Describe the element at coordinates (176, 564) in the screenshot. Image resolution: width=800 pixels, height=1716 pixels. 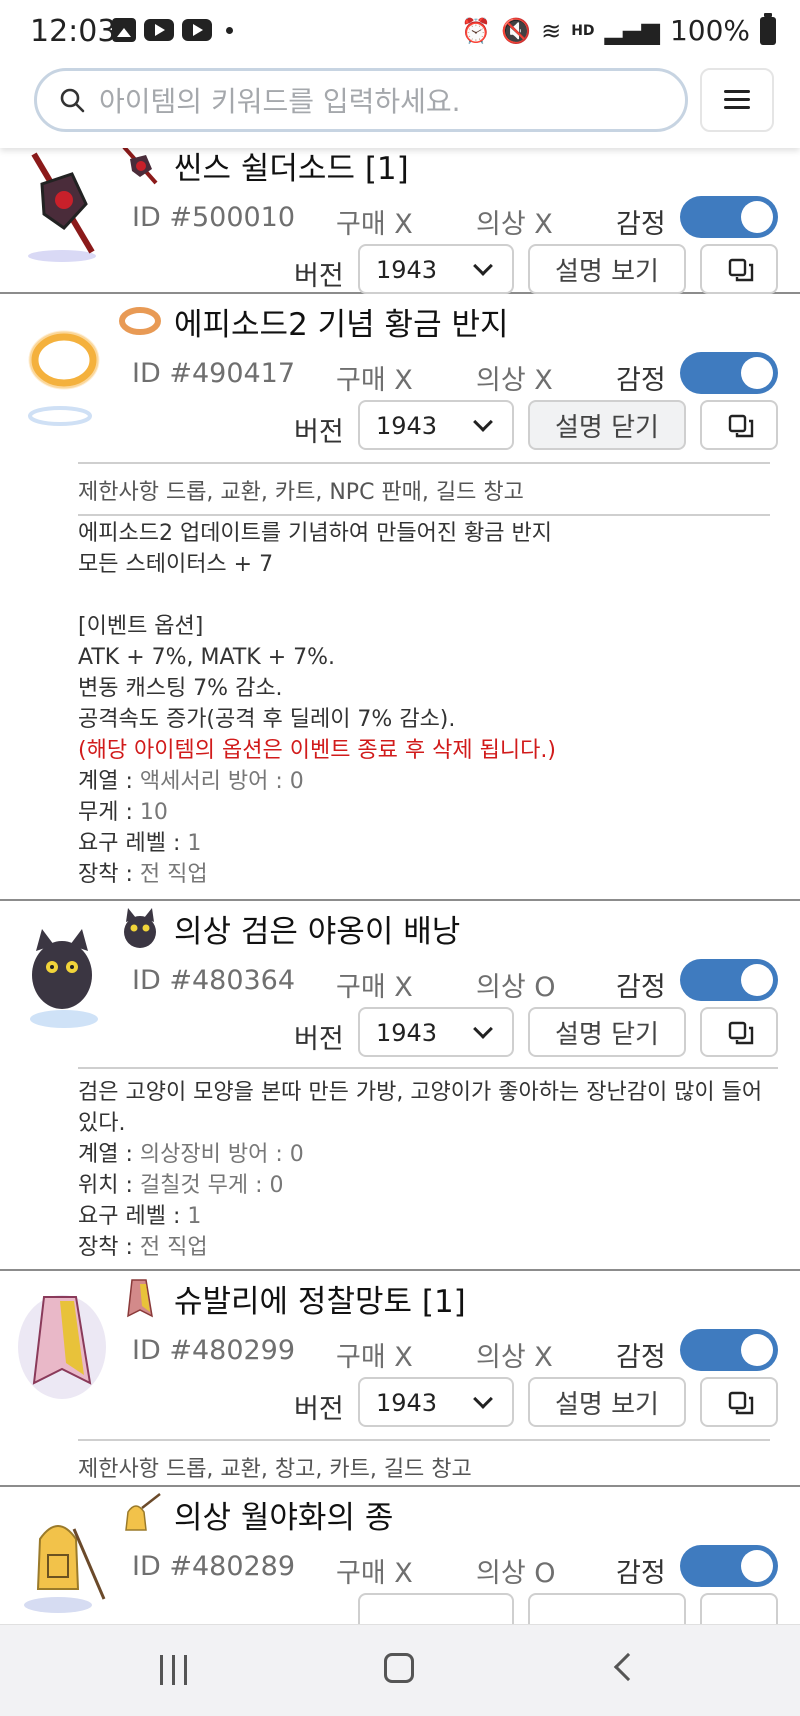
I see `description-line: 모든 스테이터스 + 7` at that location.